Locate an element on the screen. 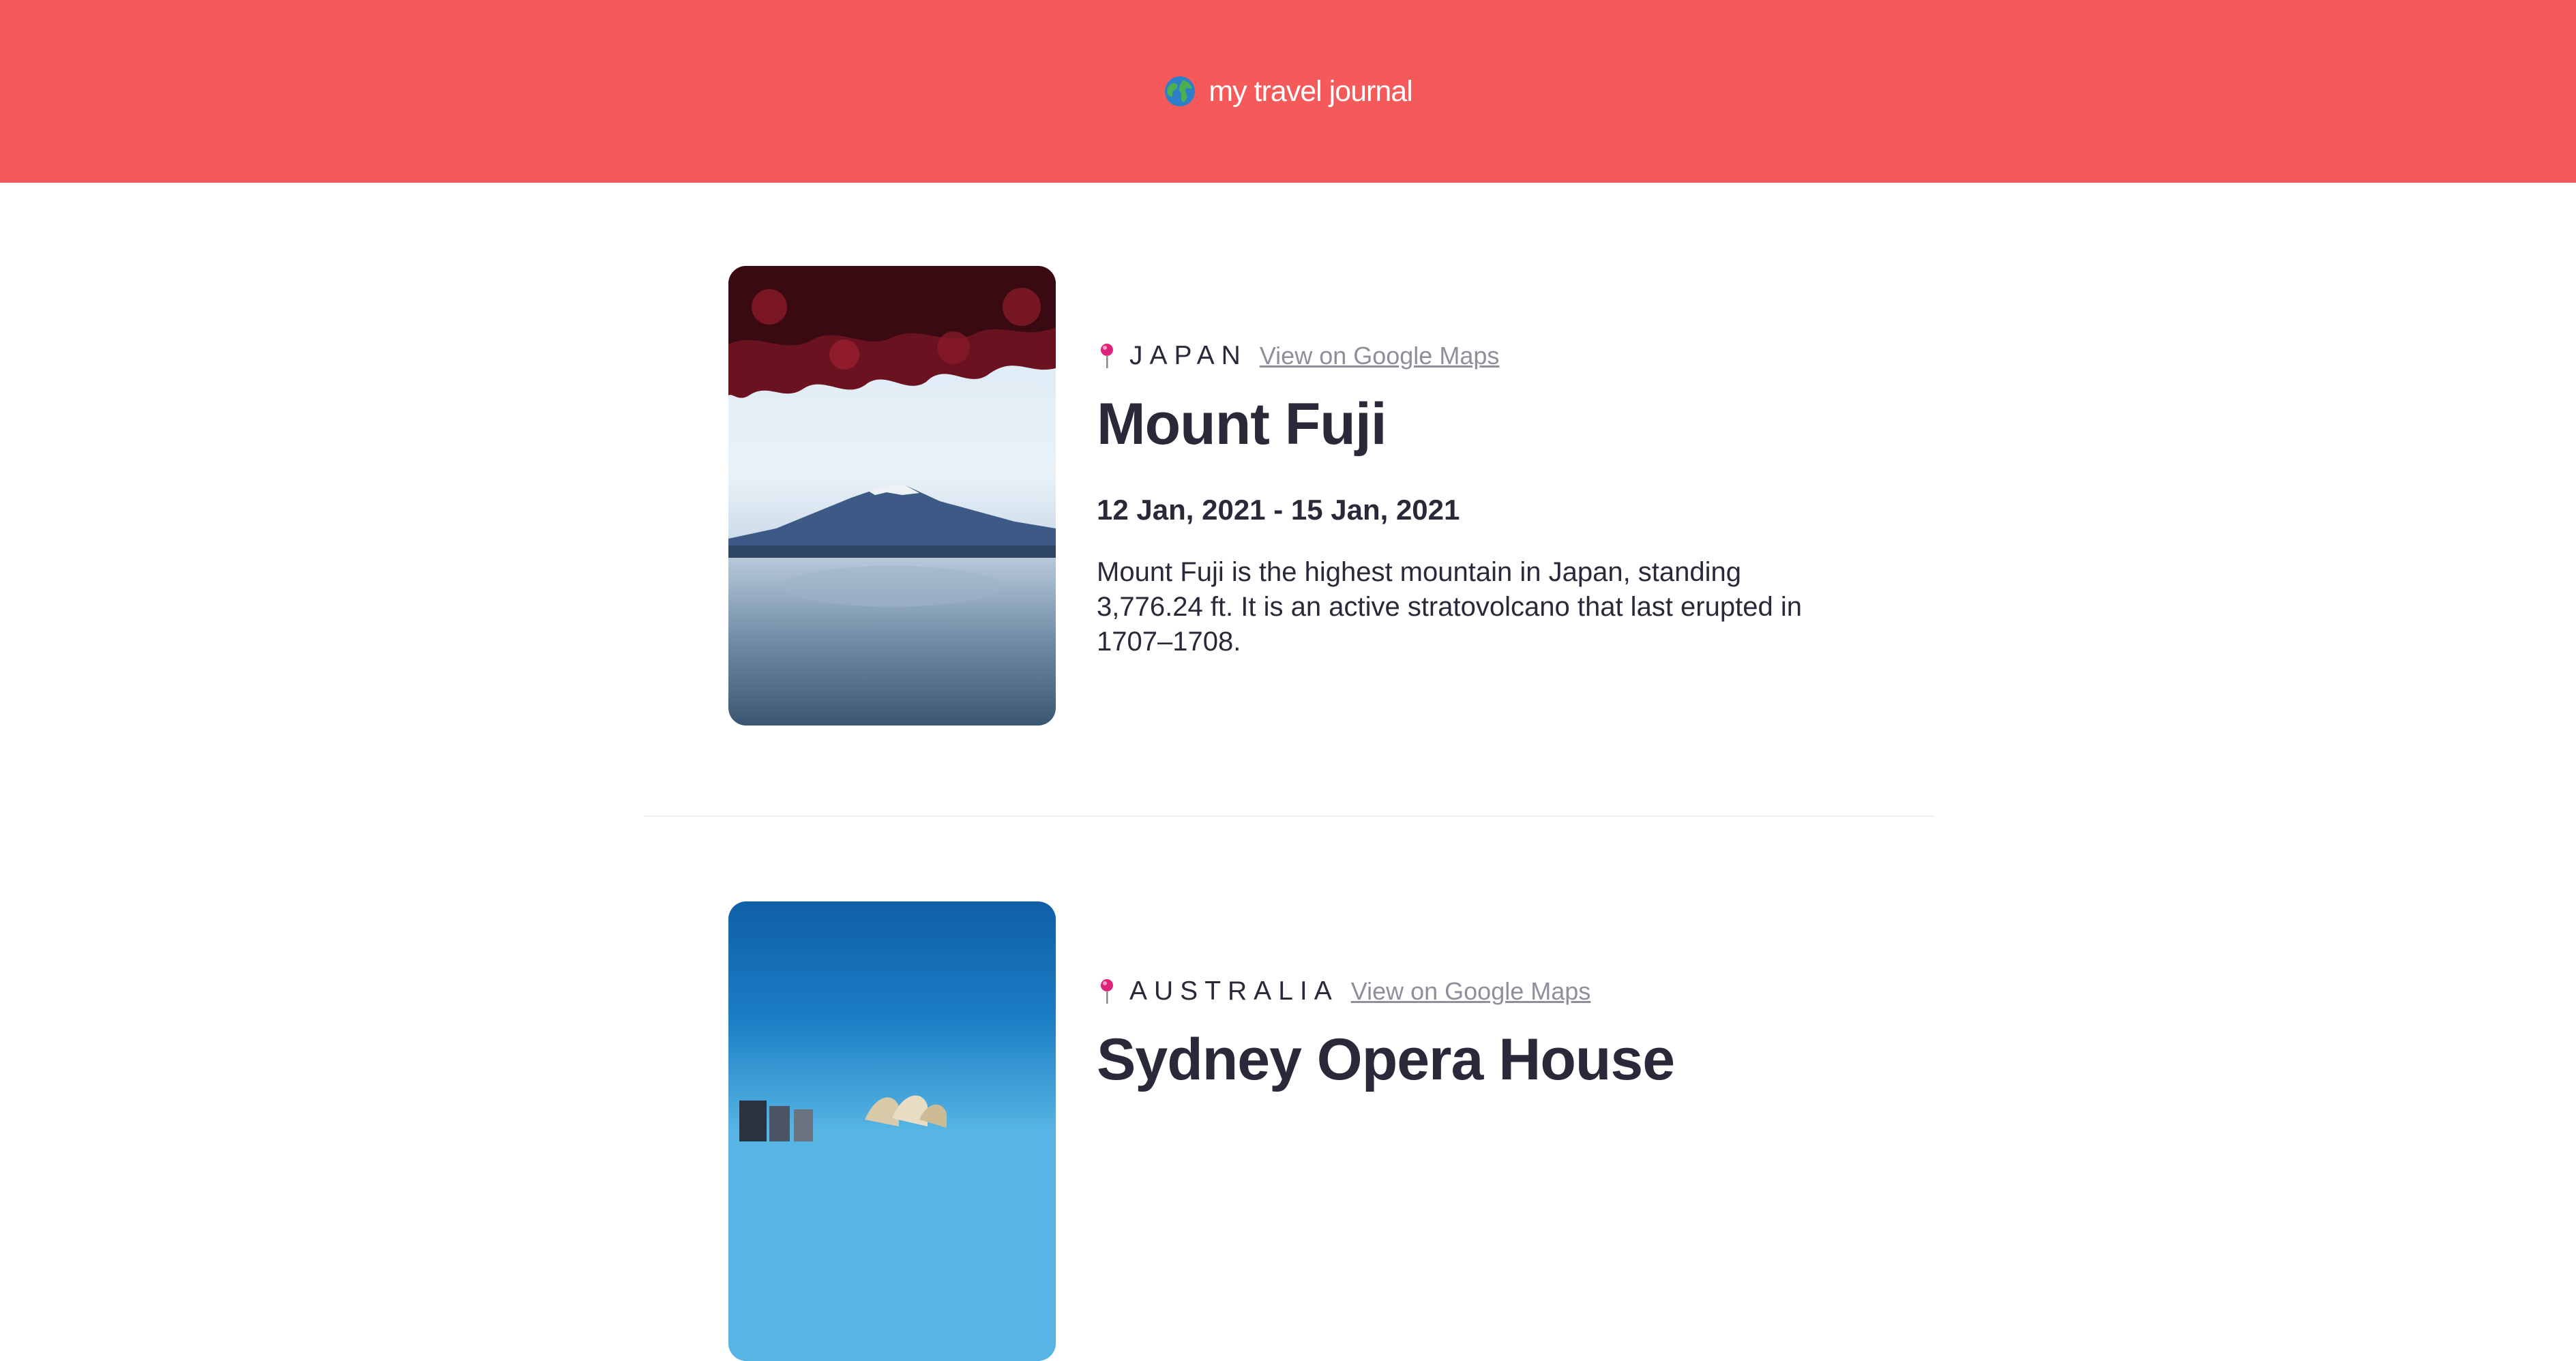  sydney-opera-house-photo is located at coordinates (892, 1131).